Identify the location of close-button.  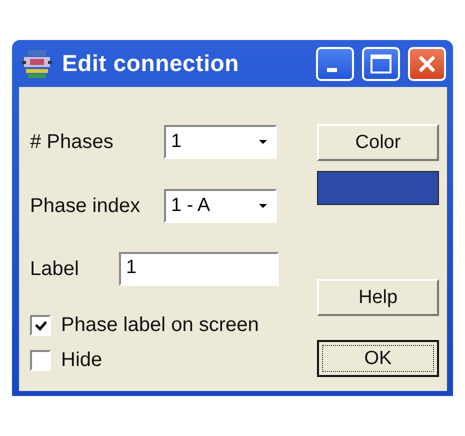
(427, 63).